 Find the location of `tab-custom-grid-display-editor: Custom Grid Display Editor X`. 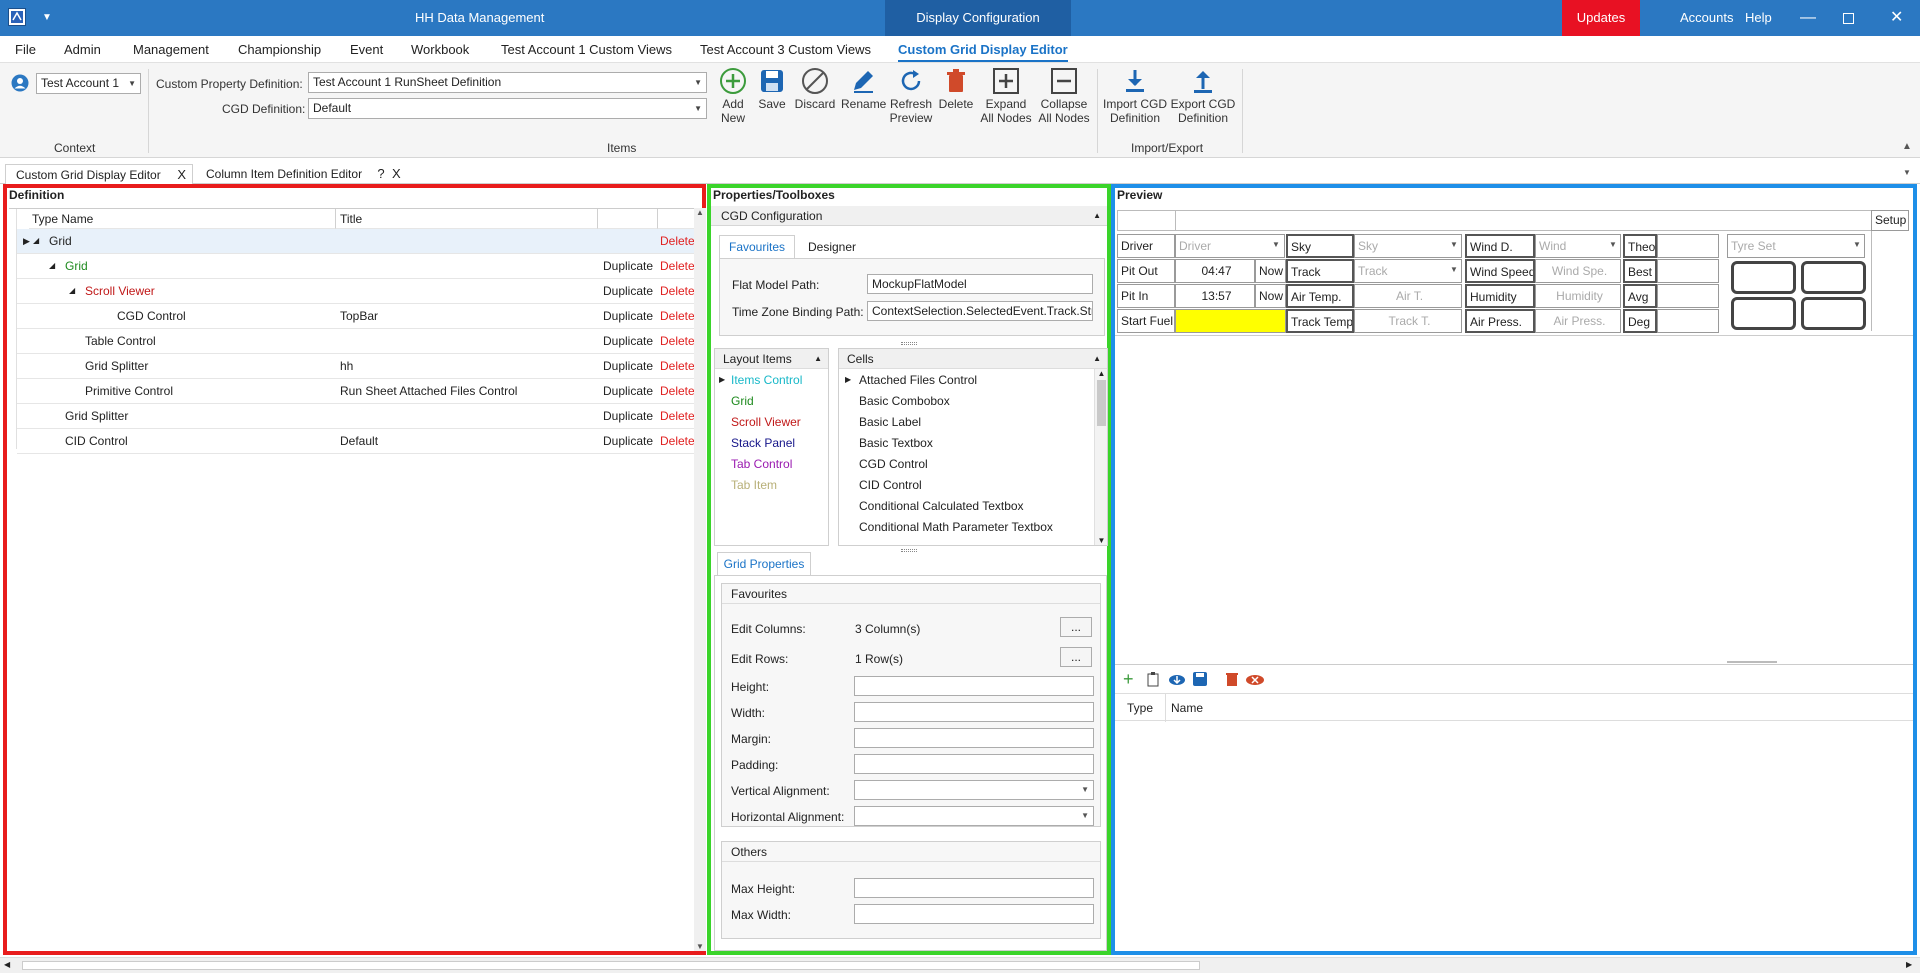

tab-custom-grid-display-editor: Custom Grid Display Editor X is located at coordinates (99, 174).